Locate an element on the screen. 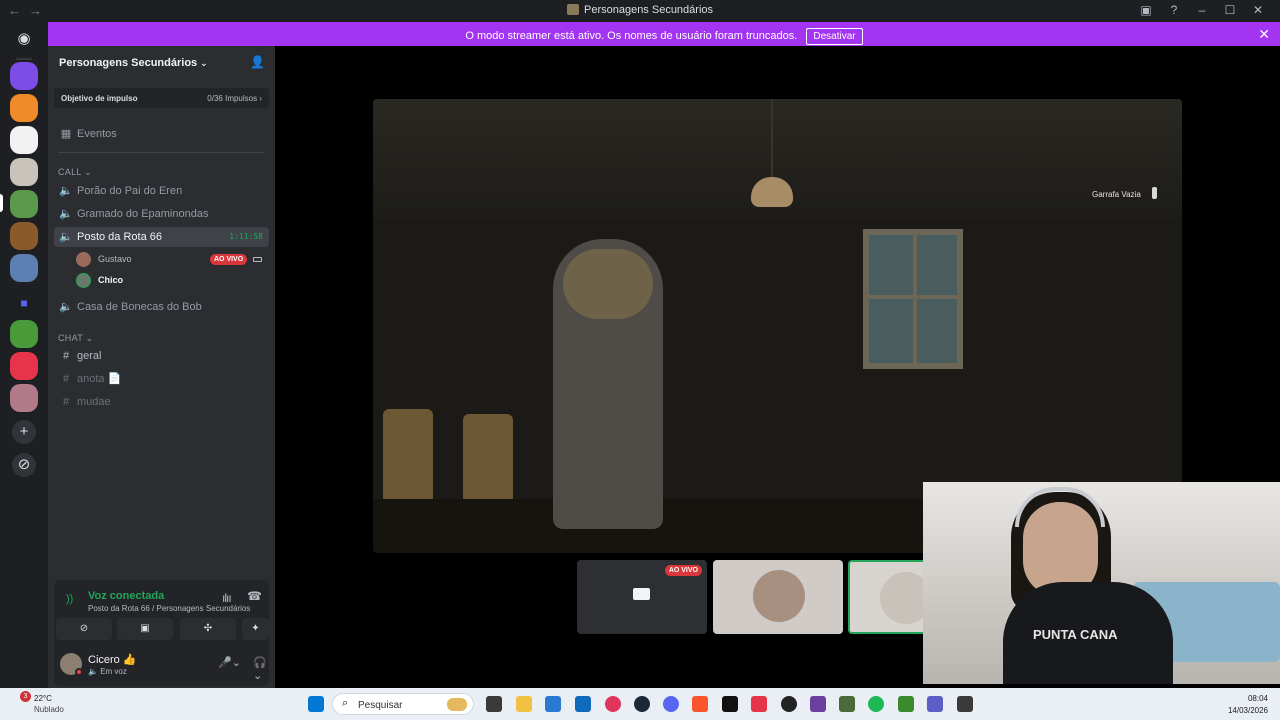 The width and height of the screenshot is (1280, 720). monitor-icon is located at coordinates (641, 594).